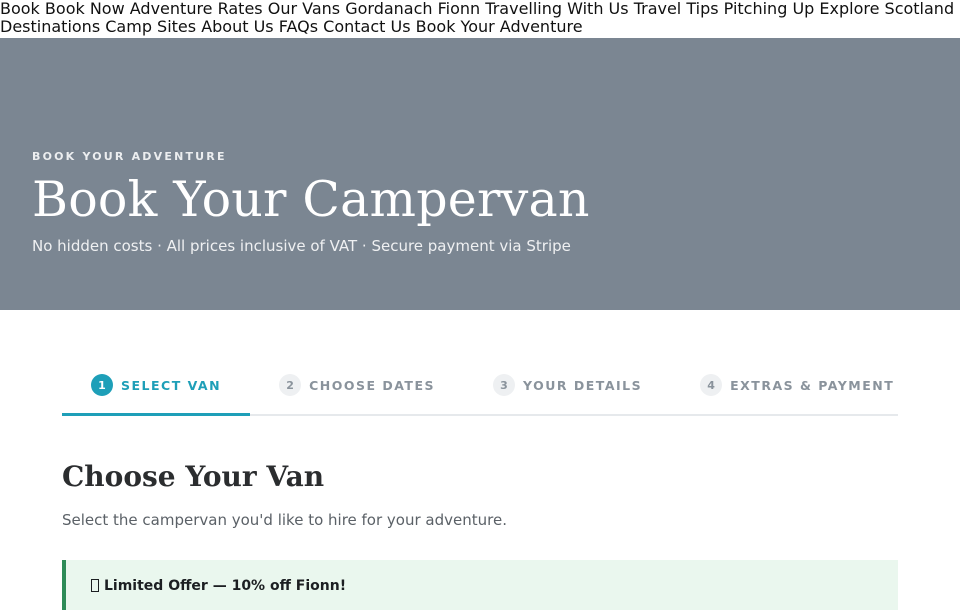  What do you see at coordinates (150, 26) in the screenshot?
I see `nav-link-camp-sites: Camp Sites` at bounding box center [150, 26].